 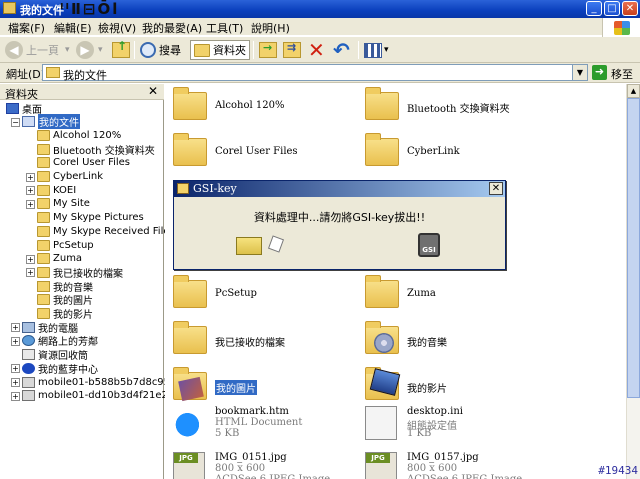 I want to click on file-item: bookmark.htm HTML Document 5 KB, so click(x=268, y=426).